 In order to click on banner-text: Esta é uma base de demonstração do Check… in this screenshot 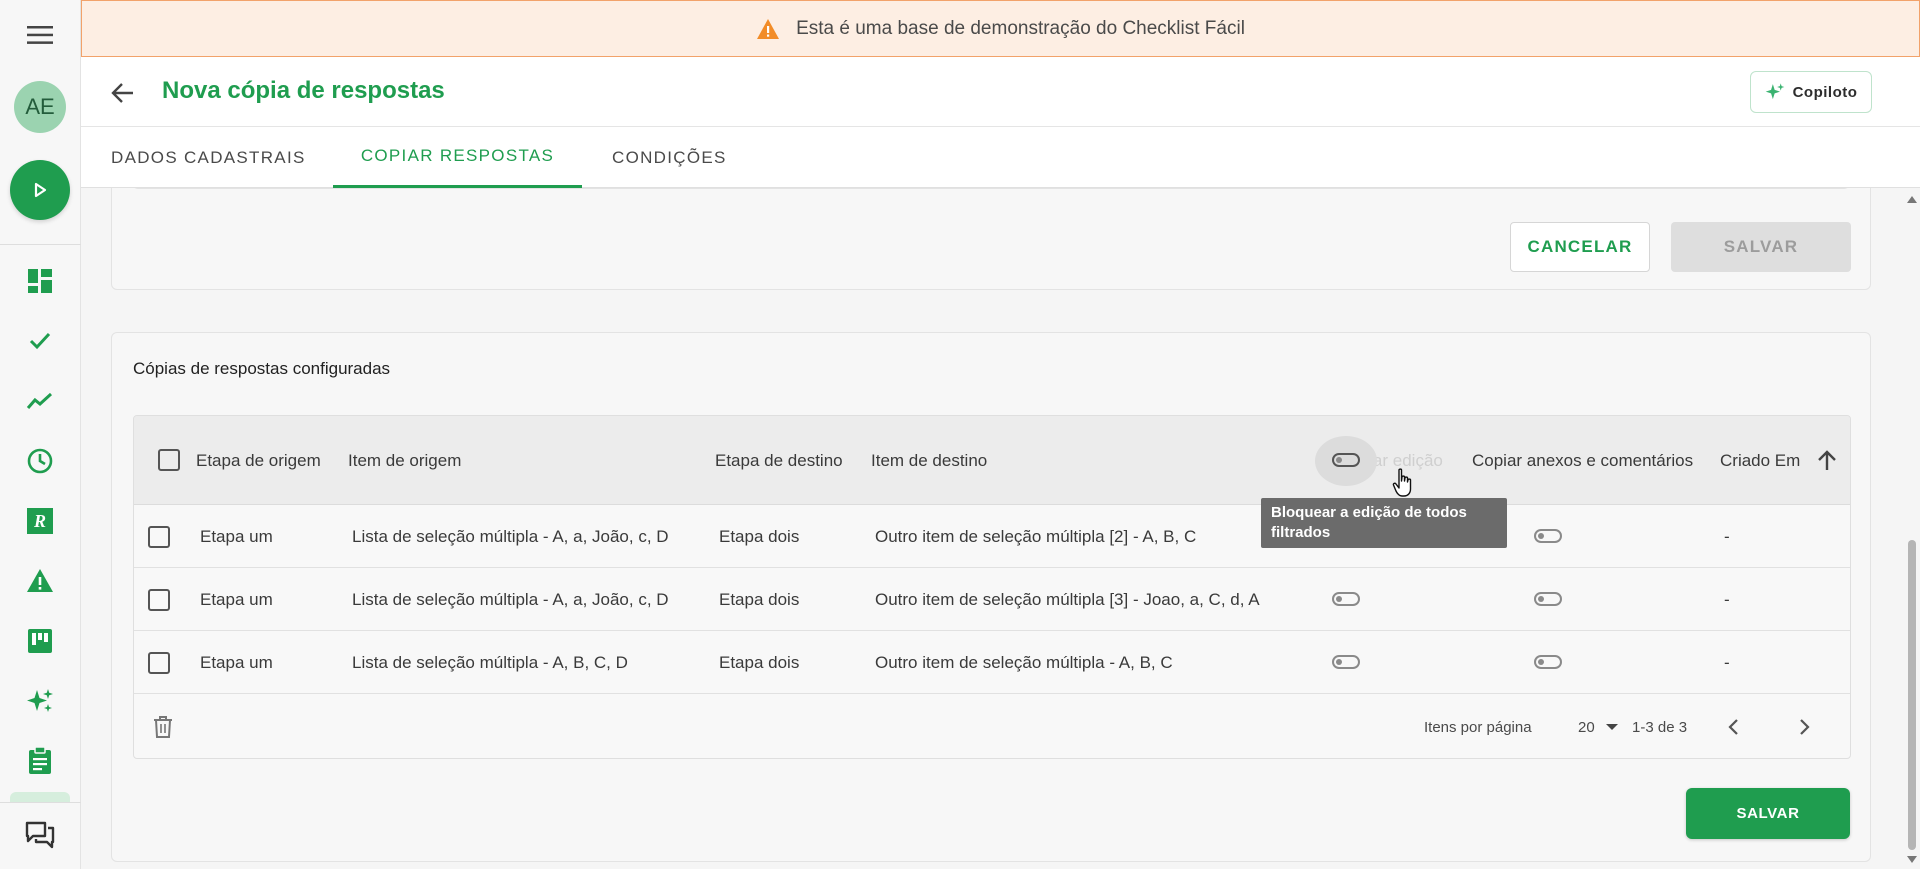, I will do `click(1020, 28)`.